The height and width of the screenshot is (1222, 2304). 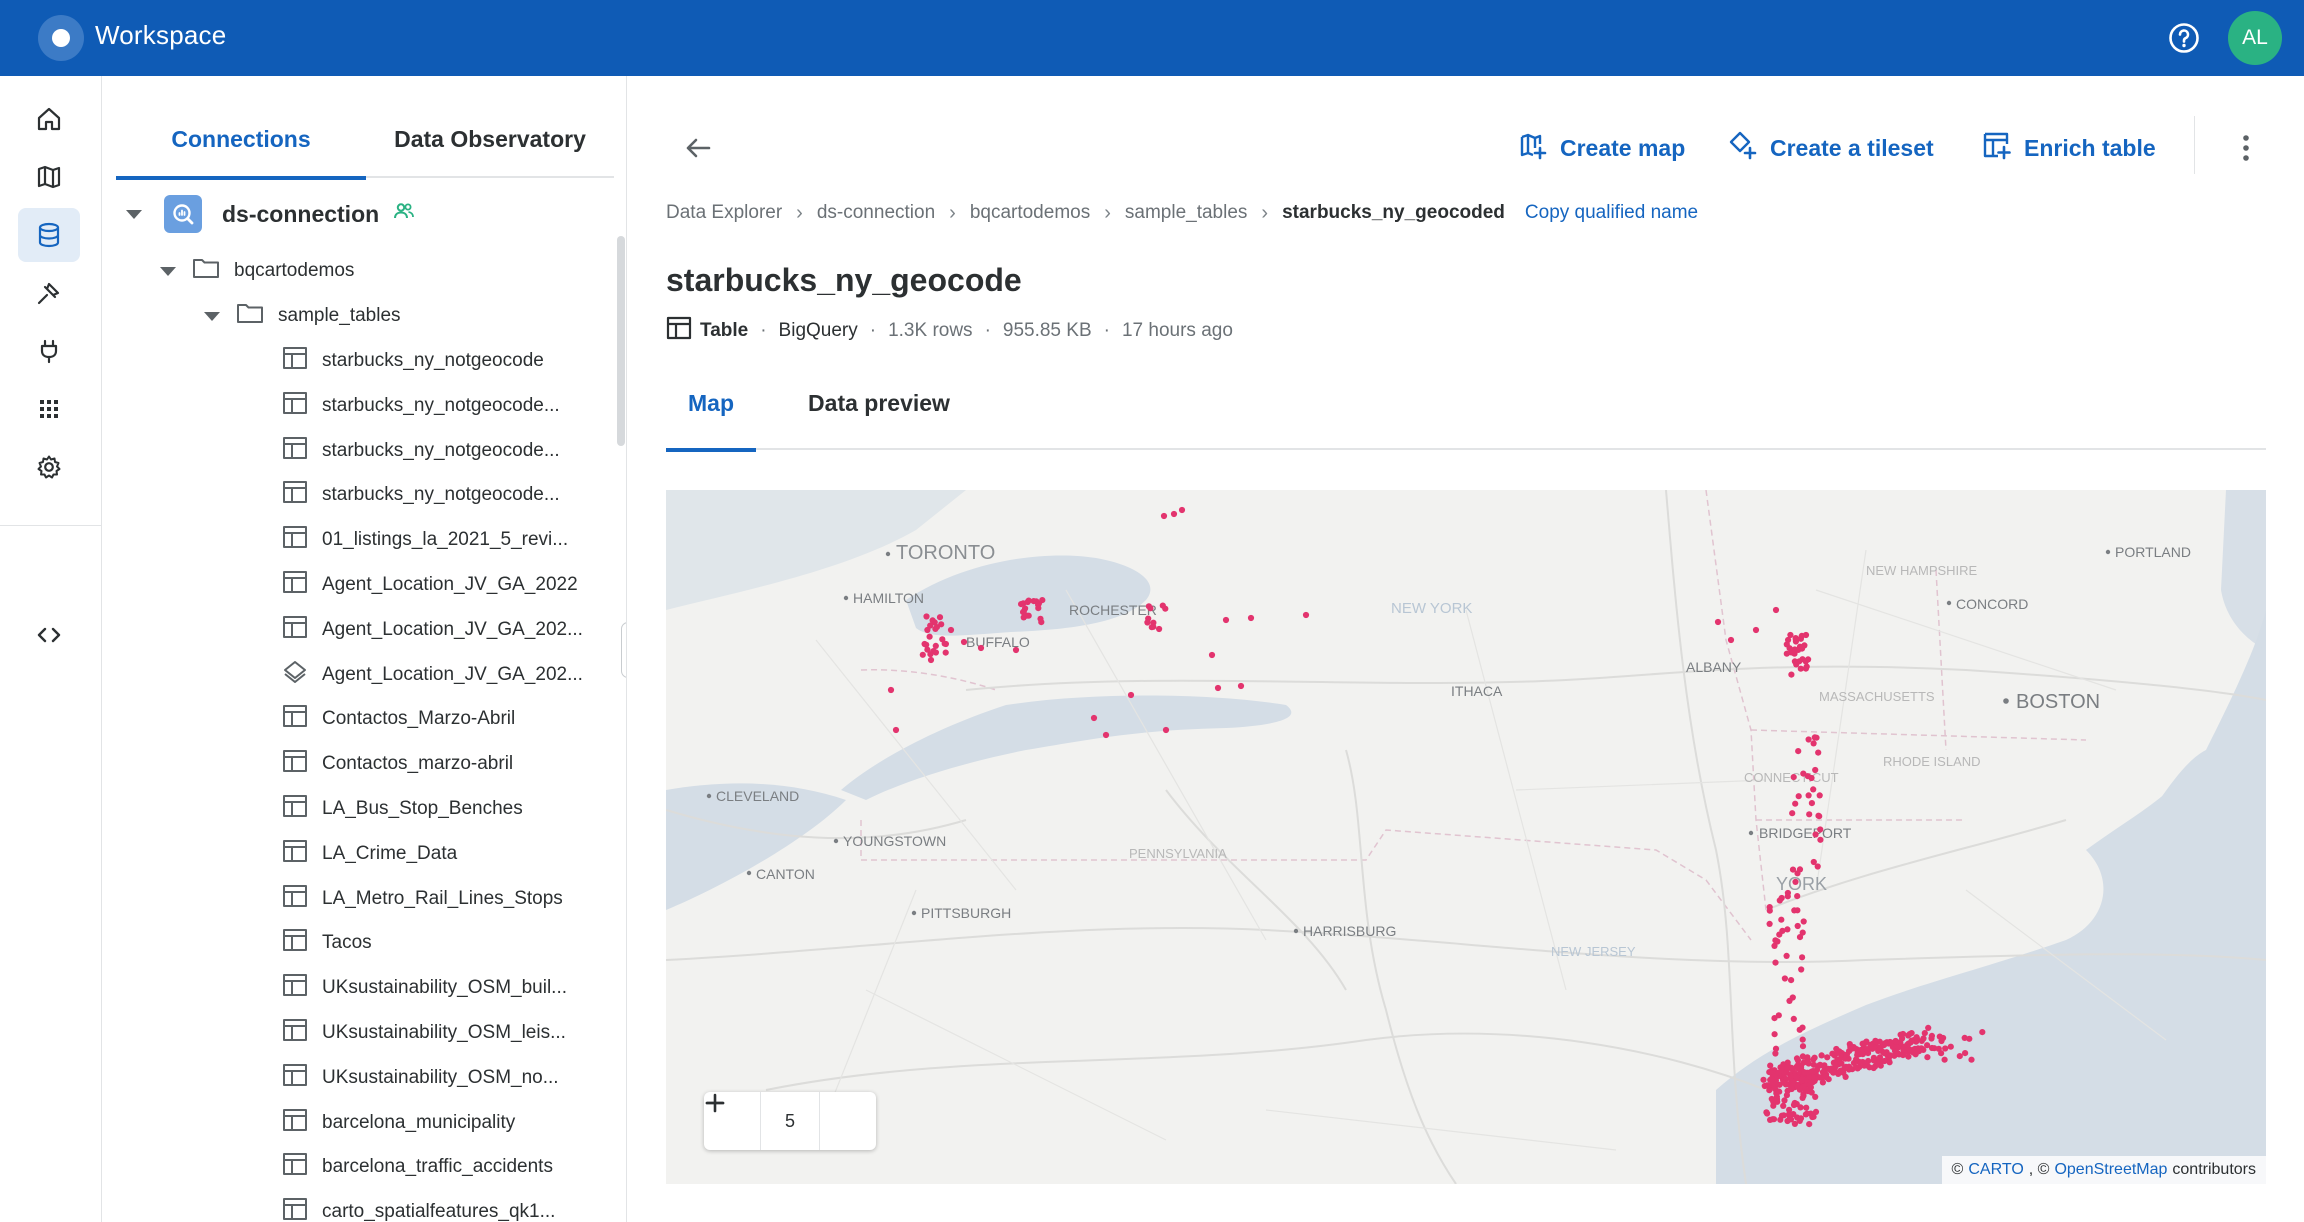 What do you see at coordinates (419, 719) in the screenshot?
I see `table-name: Contactos_Marzo-Abril` at bounding box center [419, 719].